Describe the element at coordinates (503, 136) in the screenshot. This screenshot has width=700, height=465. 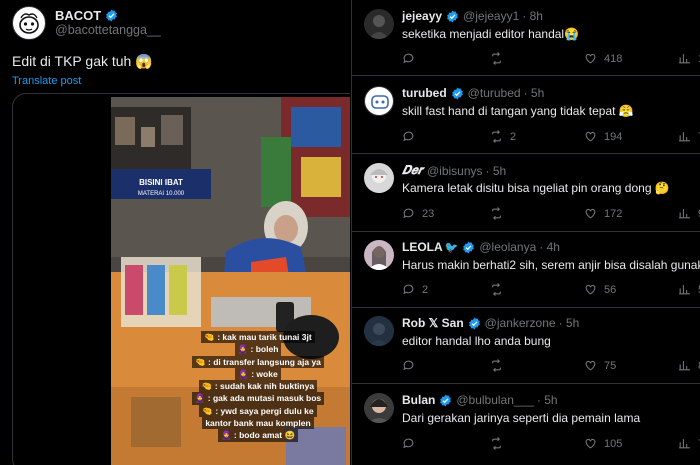
I see `retweet-button: 2` at that location.